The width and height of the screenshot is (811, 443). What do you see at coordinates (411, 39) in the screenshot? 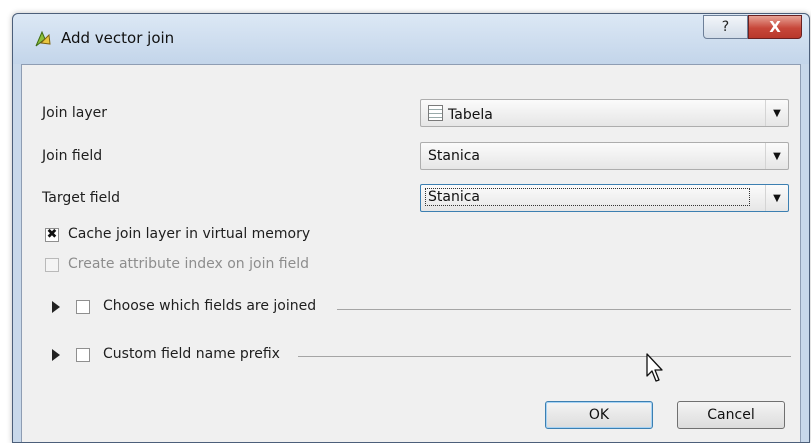
I see `title-bar: Add vector join ? X` at bounding box center [411, 39].